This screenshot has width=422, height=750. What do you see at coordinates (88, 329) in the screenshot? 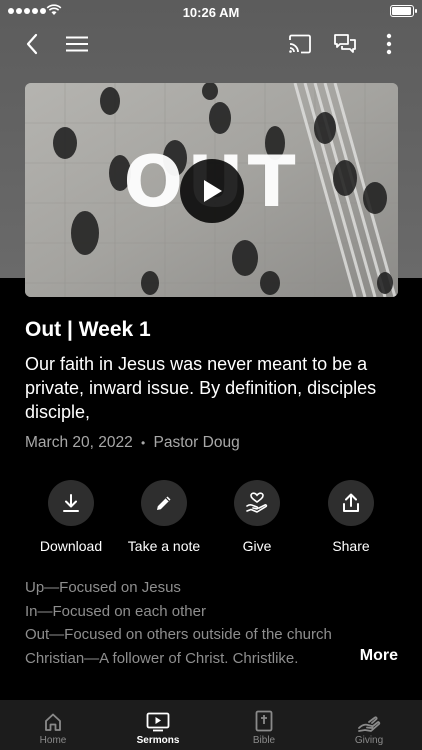
I see `sermon-title: Out | Week 1` at bounding box center [88, 329].